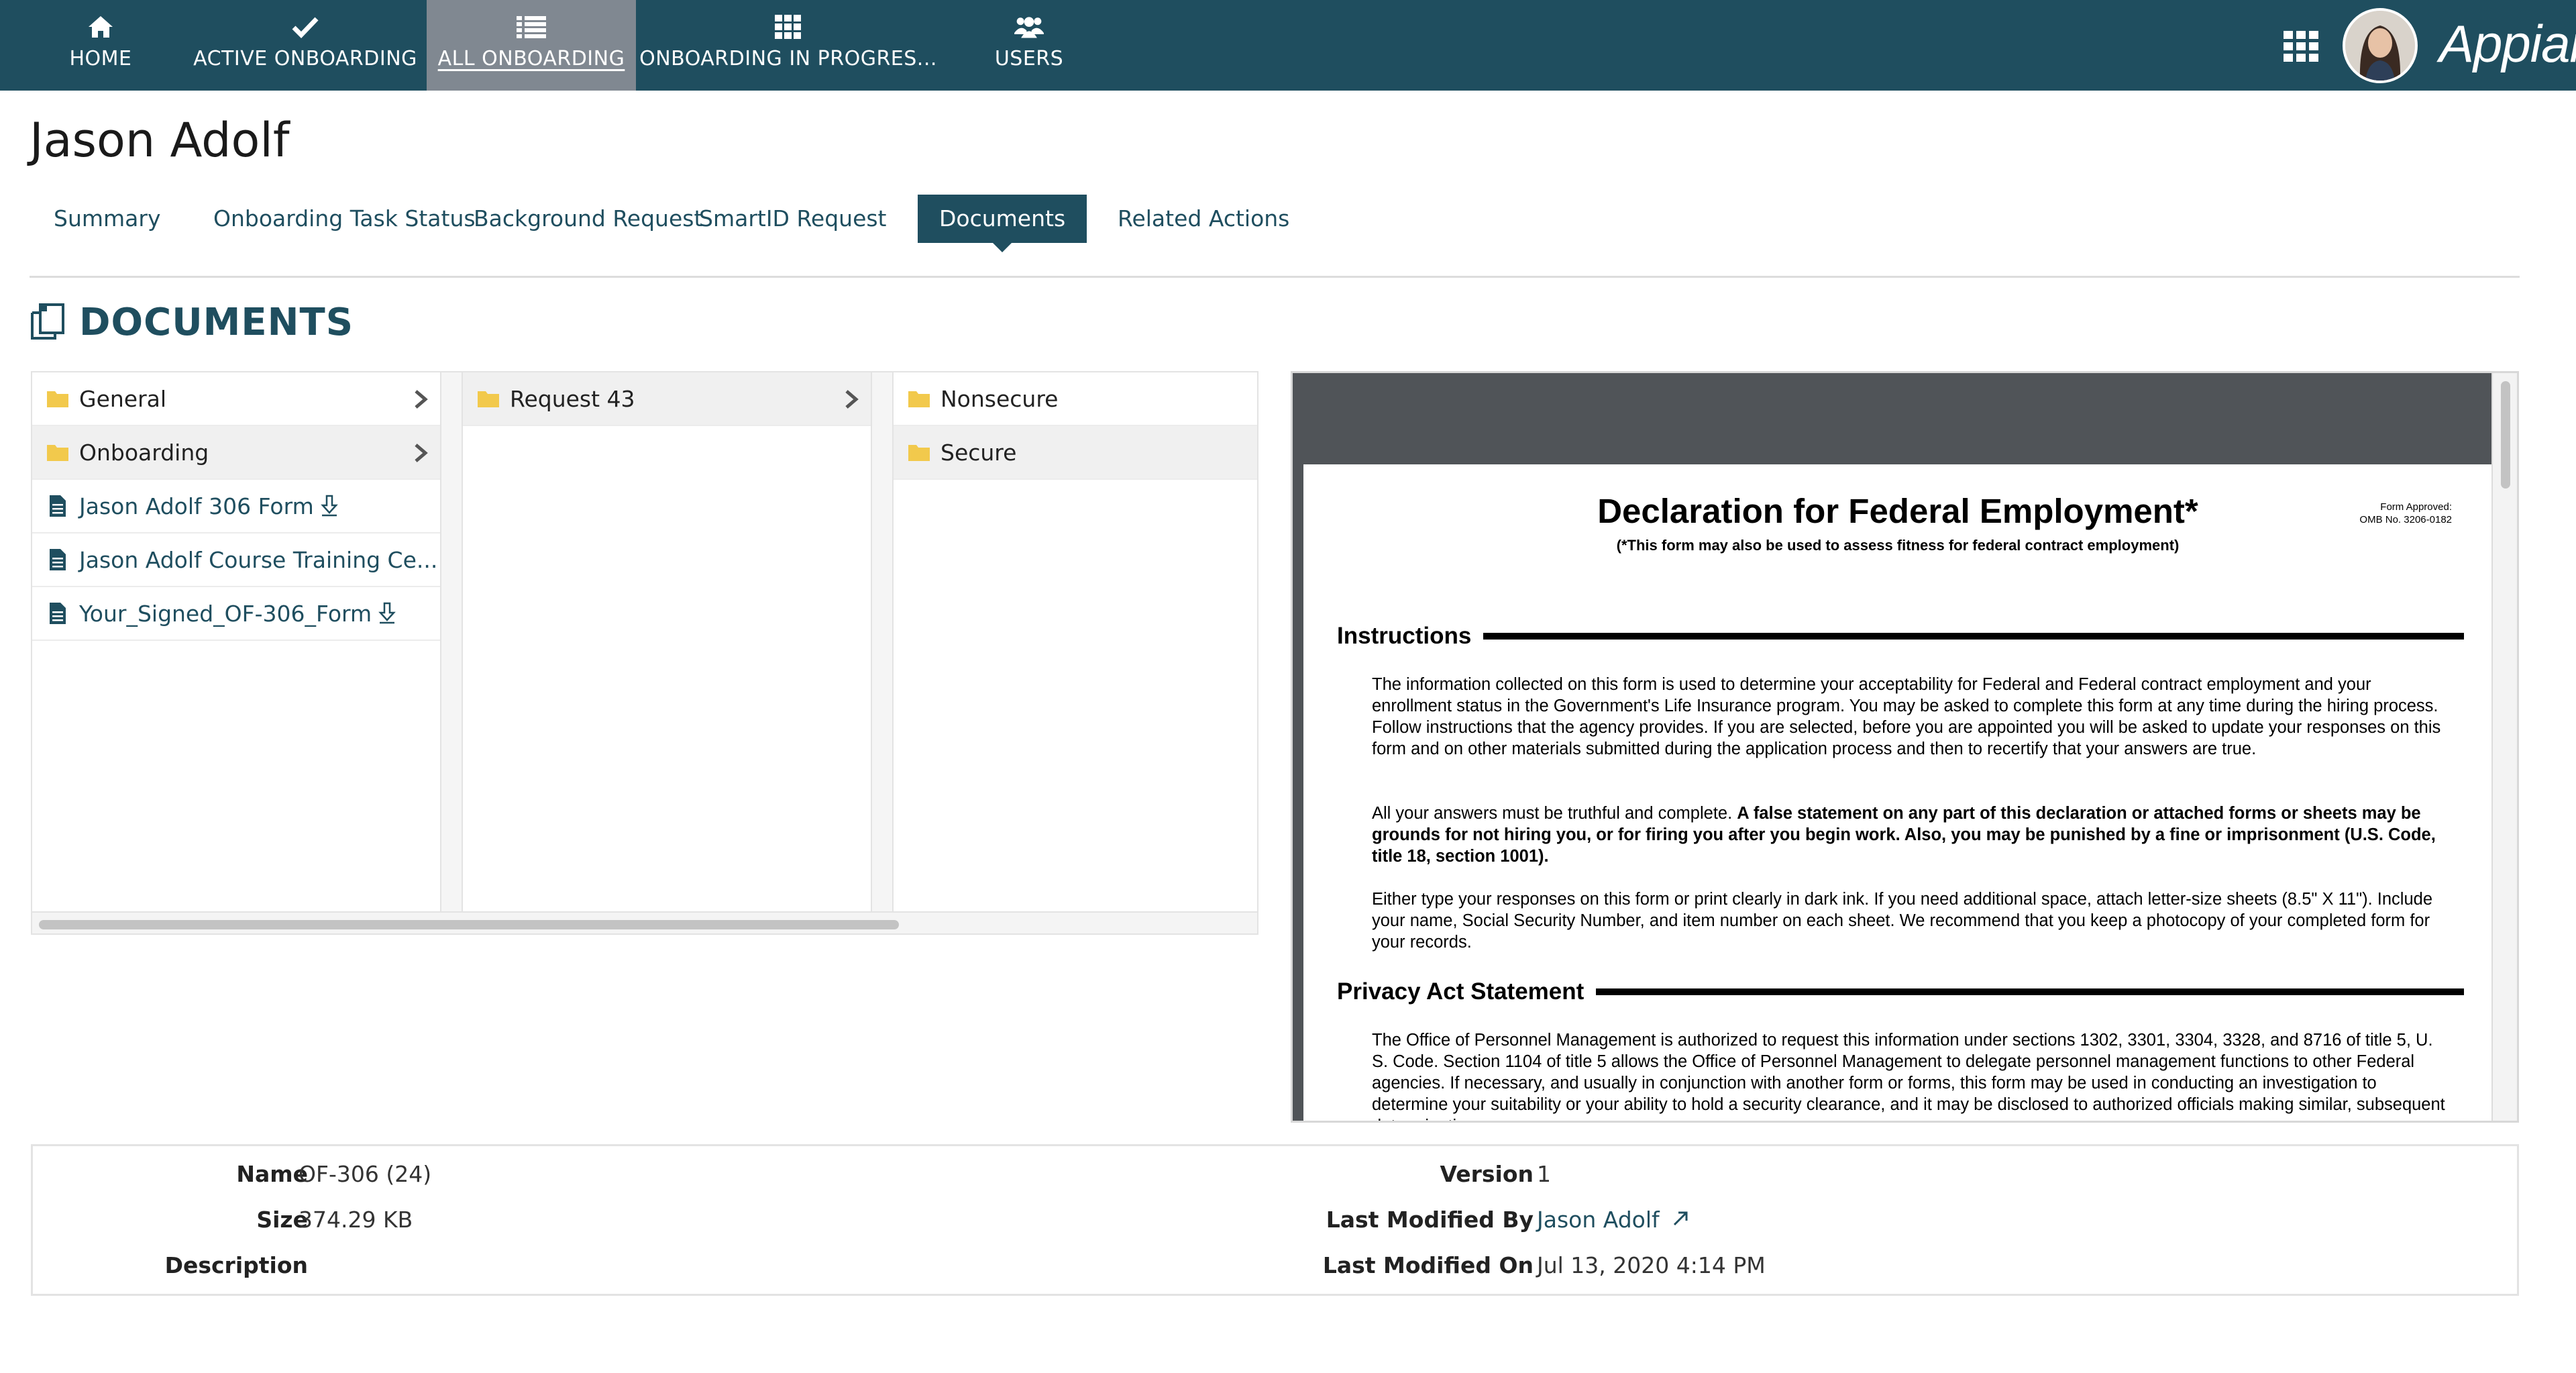 The width and height of the screenshot is (2576, 1373). What do you see at coordinates (1029, 45) in the screenshot?
I see `nav-item-users: USERS` at bounding box center [1029, 45].